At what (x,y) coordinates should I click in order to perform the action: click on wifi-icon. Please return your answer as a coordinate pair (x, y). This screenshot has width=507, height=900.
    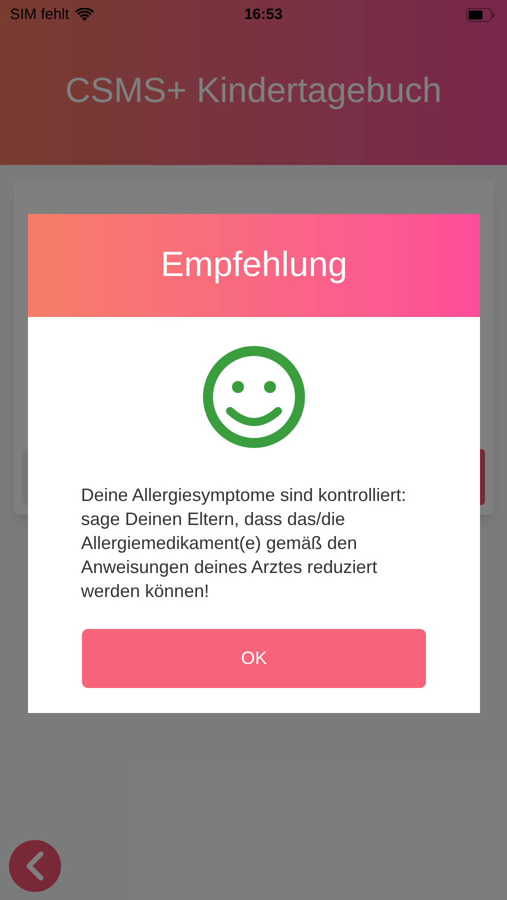
    Looking at the image, I should click on (84, 15).